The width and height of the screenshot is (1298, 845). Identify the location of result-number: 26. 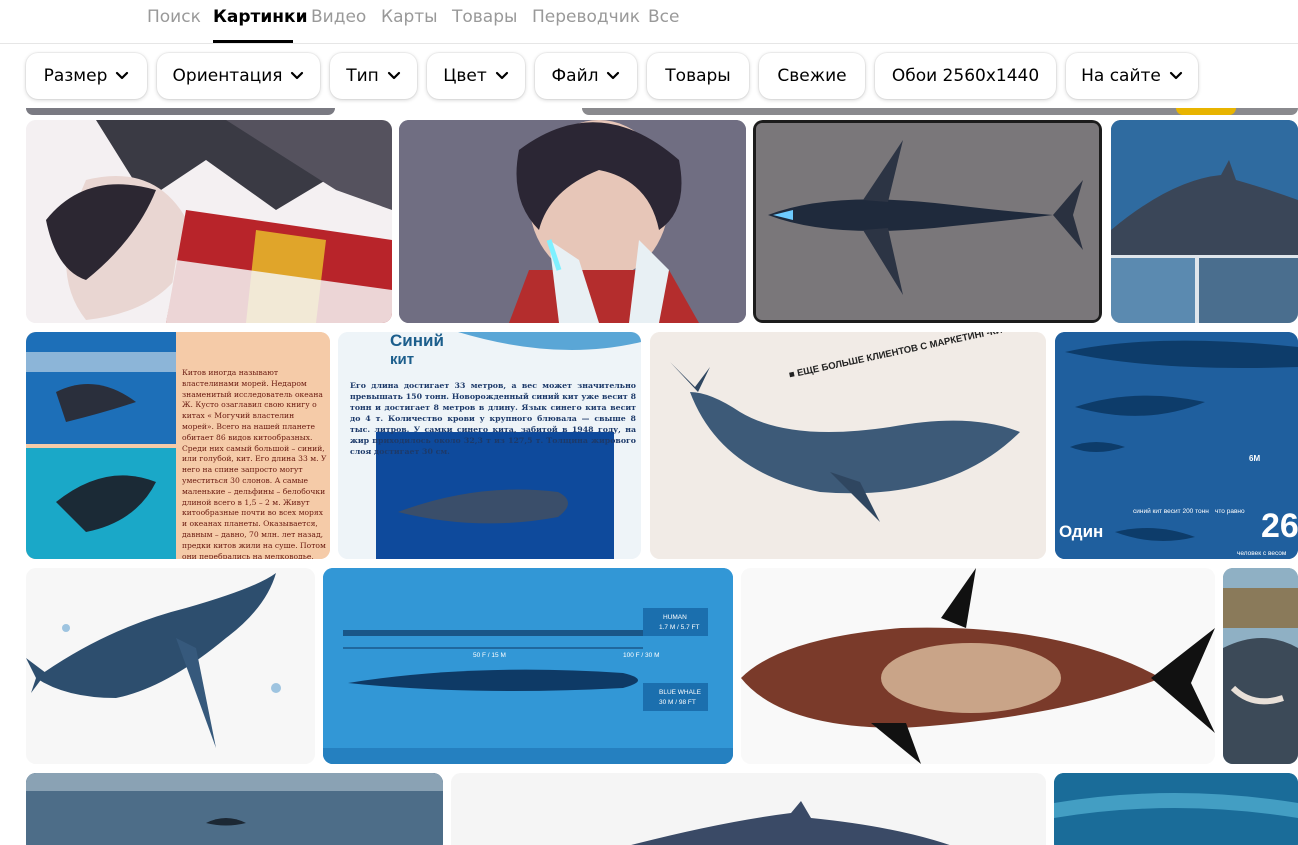
(1279, 526).